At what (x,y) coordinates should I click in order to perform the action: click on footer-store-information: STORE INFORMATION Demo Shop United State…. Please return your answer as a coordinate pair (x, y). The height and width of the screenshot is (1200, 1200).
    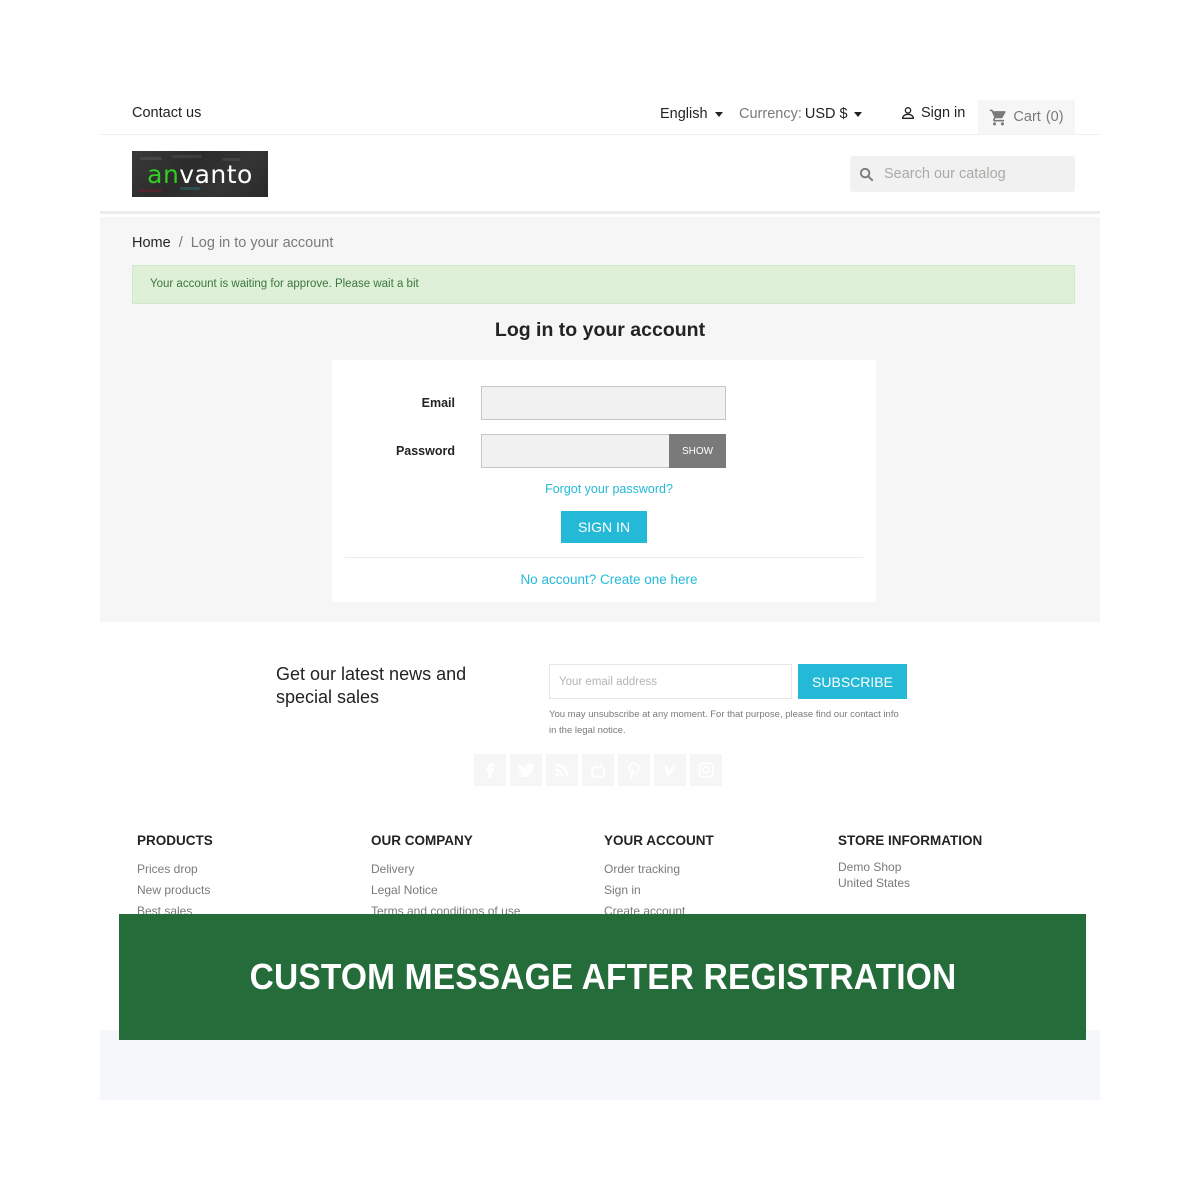
    Looking at the image, I should click on (910, 862).